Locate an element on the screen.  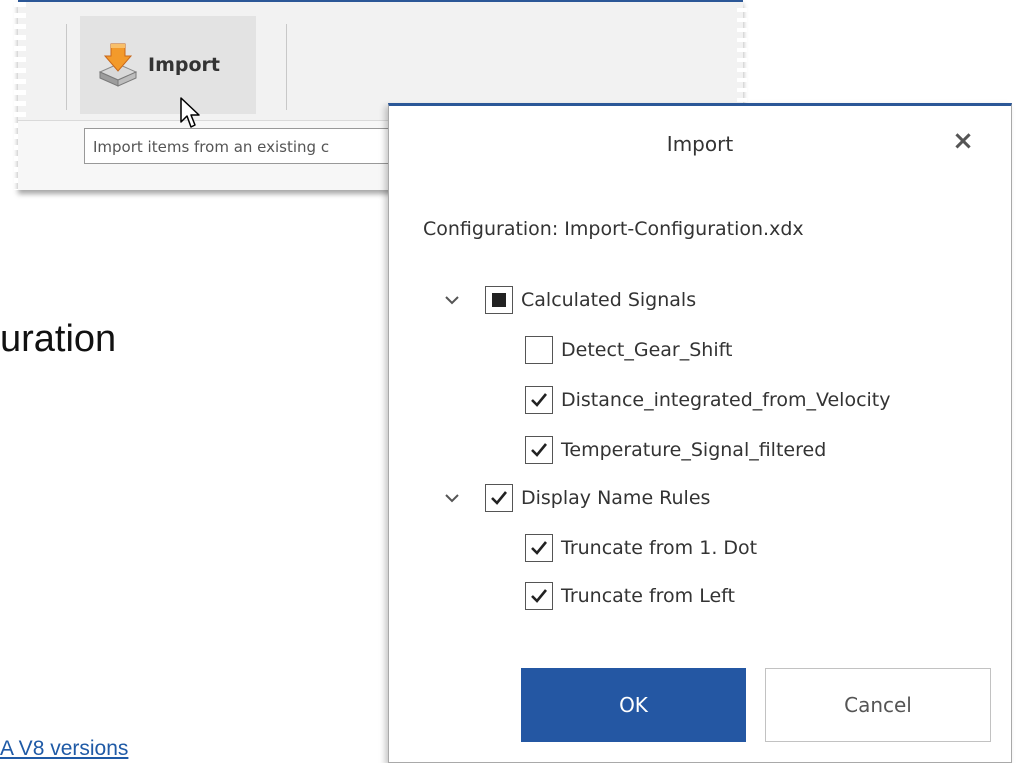
tree-label: Calculated Signals is located at coordinates (609, 300).